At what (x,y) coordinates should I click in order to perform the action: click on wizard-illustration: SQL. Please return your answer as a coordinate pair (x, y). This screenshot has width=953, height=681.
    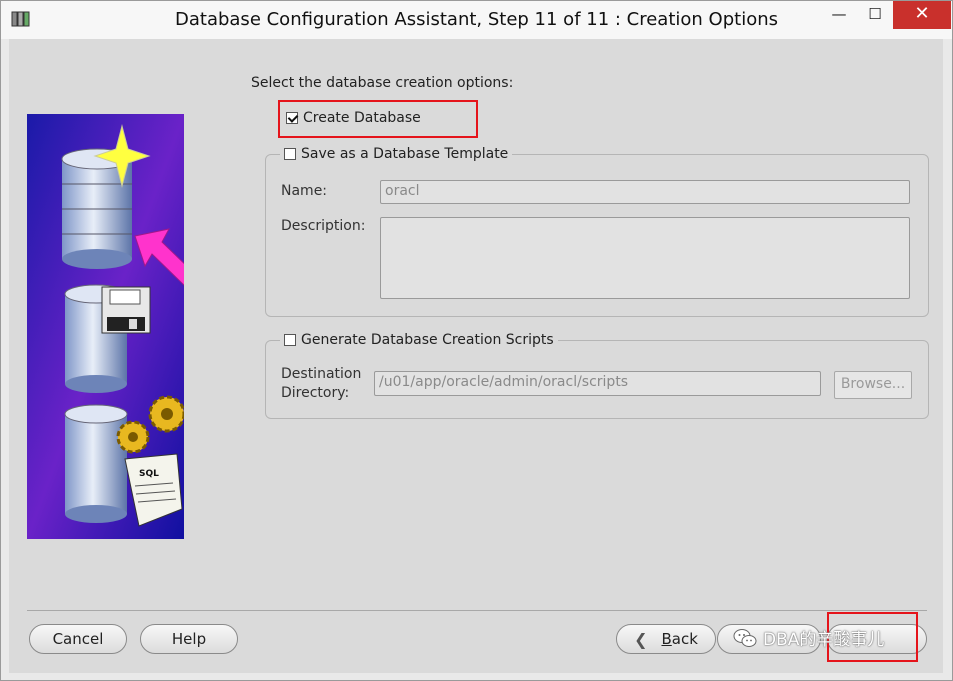
    Looking at the image, I should click on (105, 326).